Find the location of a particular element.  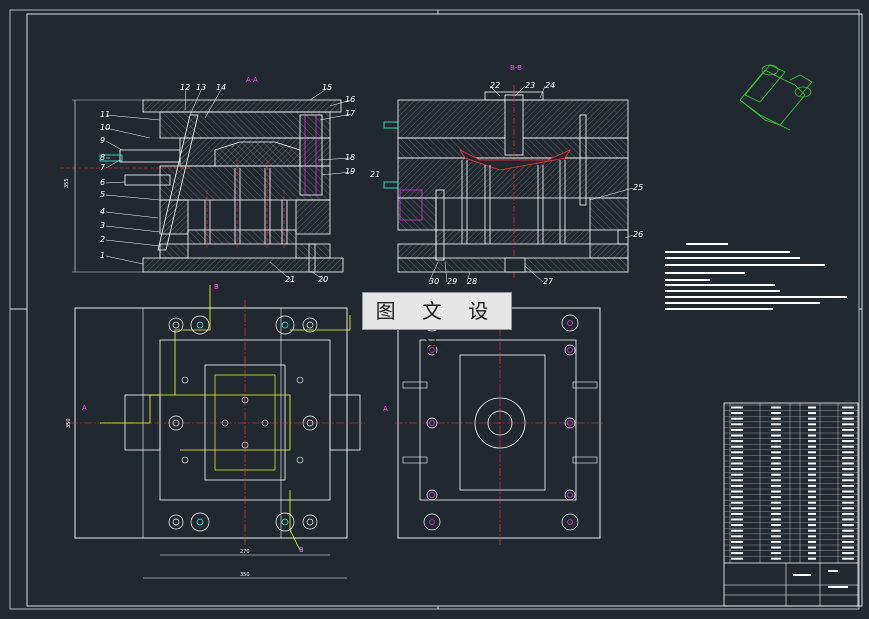

section-mark-a2: A is located at coordinates (385, 409).